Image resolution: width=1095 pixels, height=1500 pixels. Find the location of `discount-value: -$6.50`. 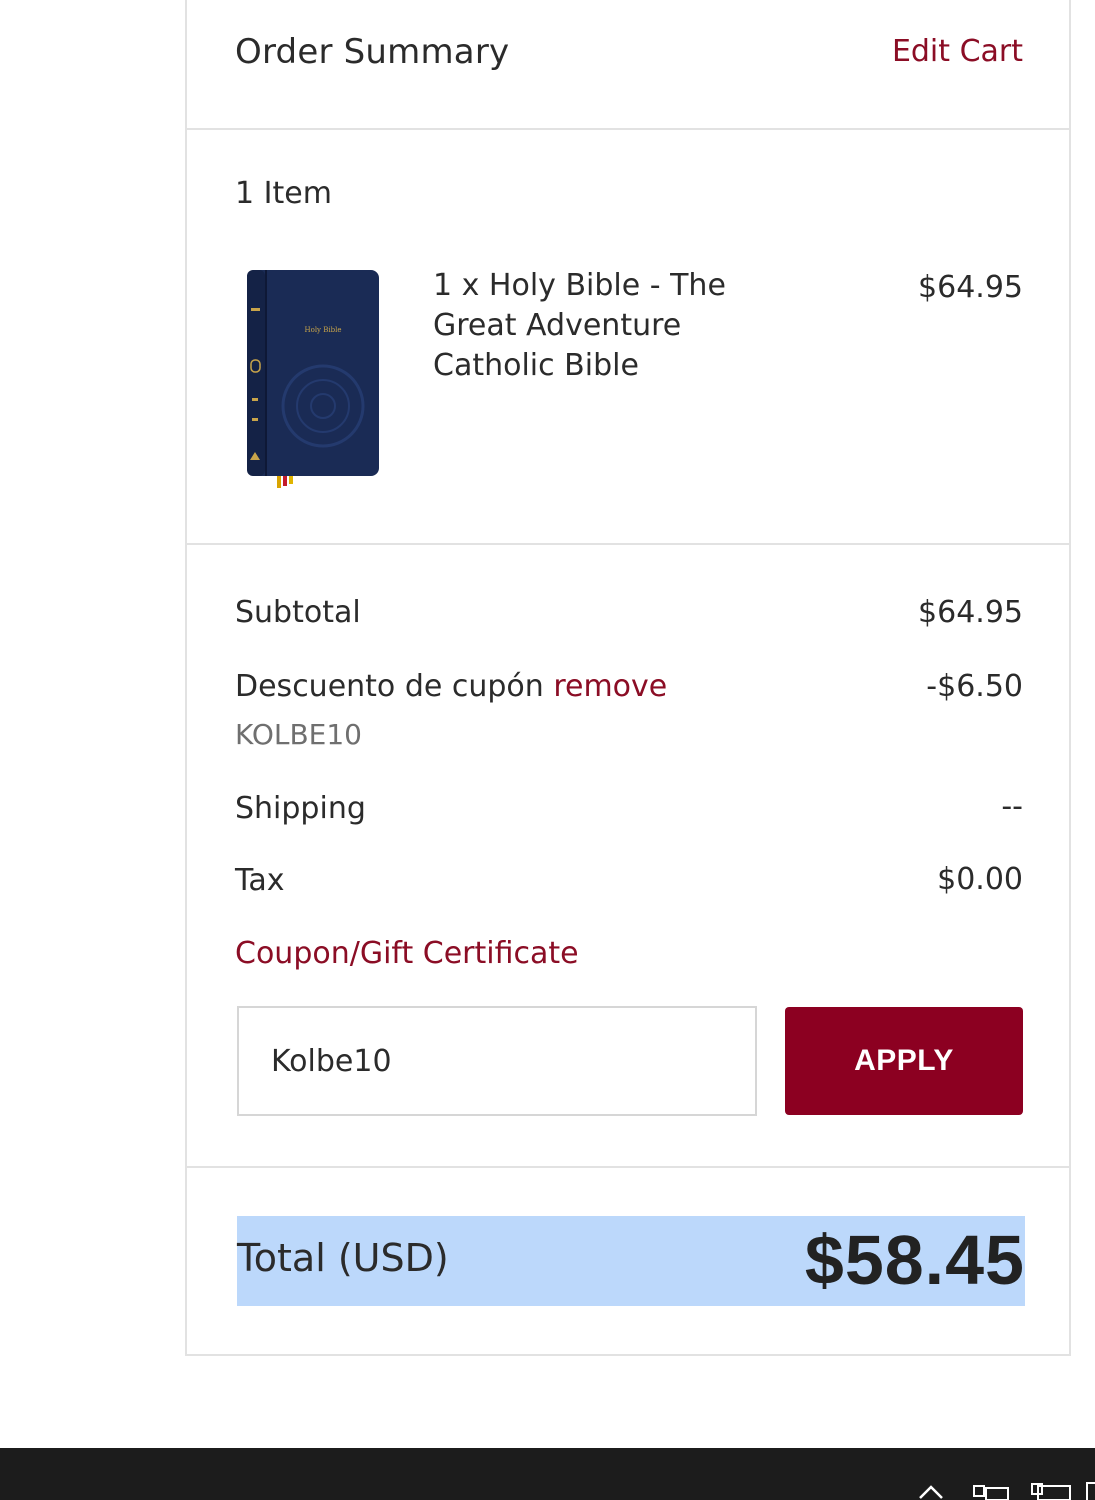

discount-value: -$6.50 is located at coordinates (974, 686).